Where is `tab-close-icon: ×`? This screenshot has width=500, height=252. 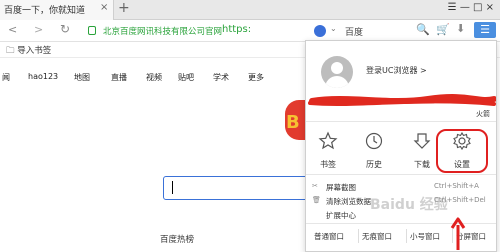
tab-close-icon: × is located at coordinates (104, 7).